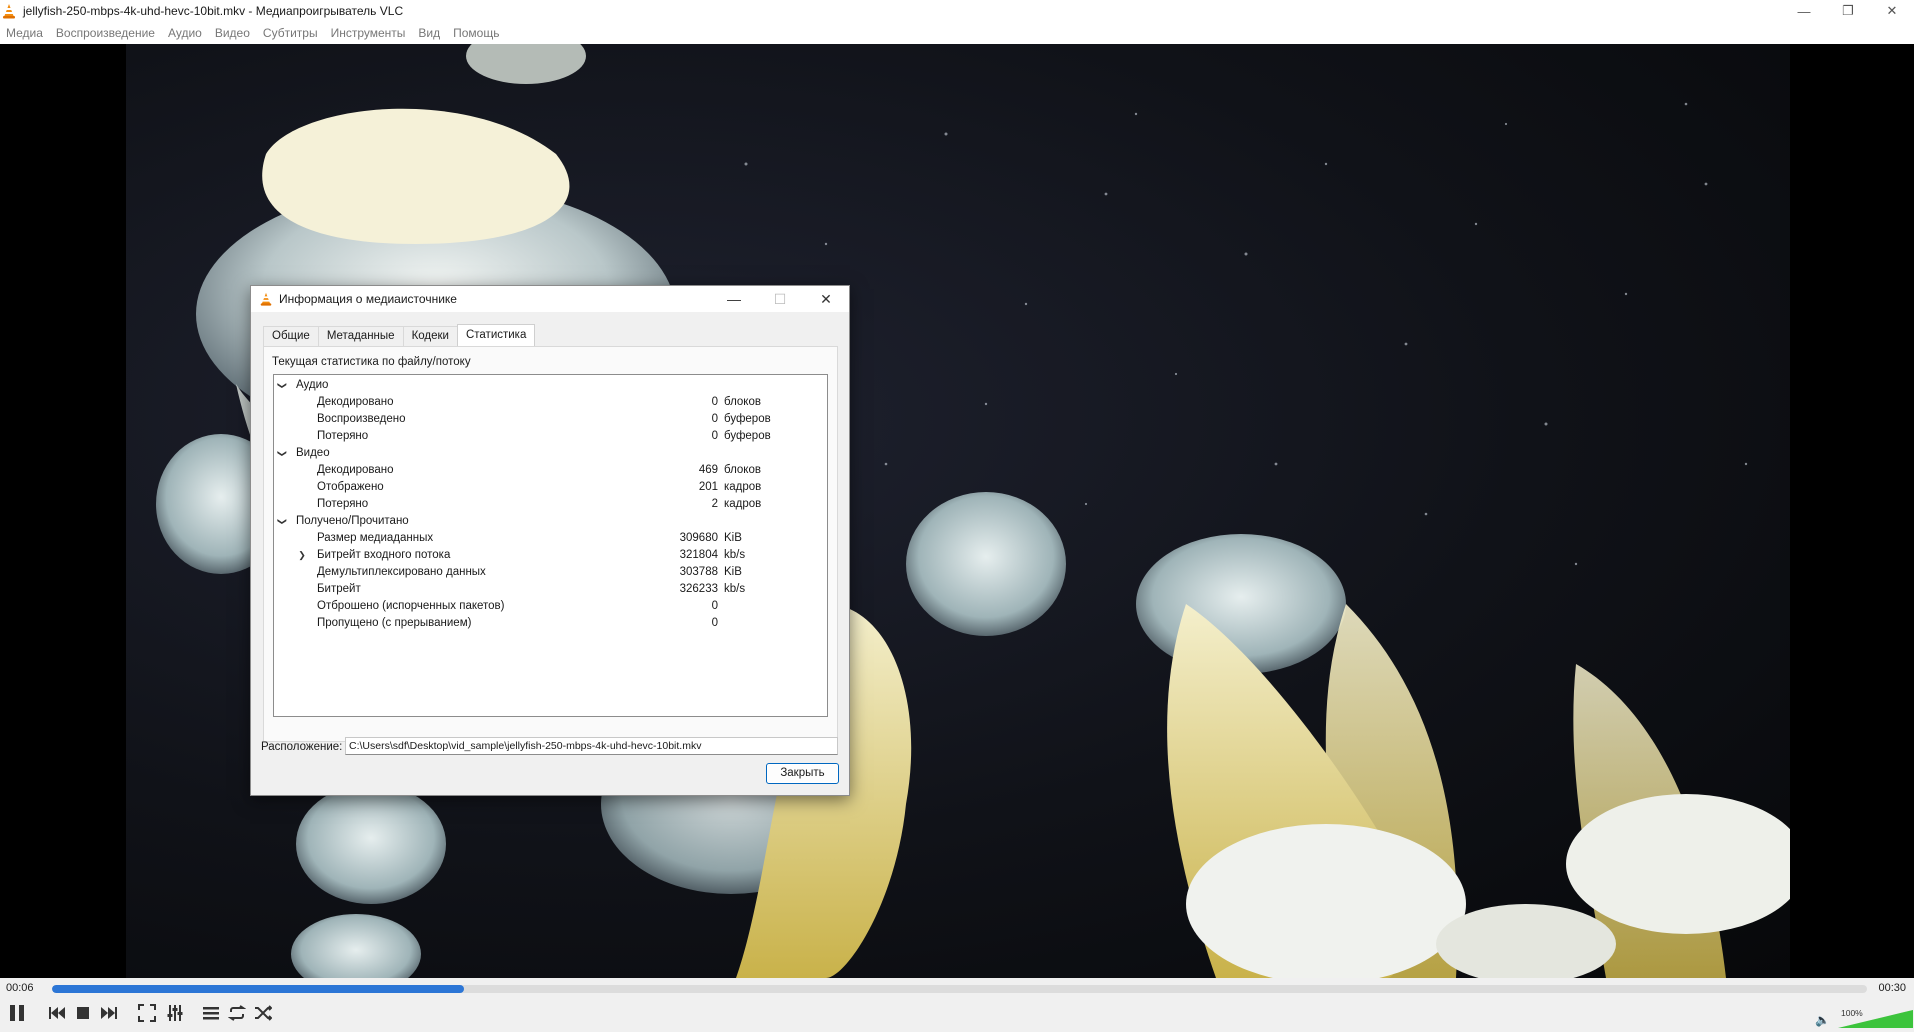 The width and height of the screenshot is (1914, 1032). What do you see at coordinates (429, 33) in the screenshot?
I see `menu-view: Вид` at bounding box center [429, 33].